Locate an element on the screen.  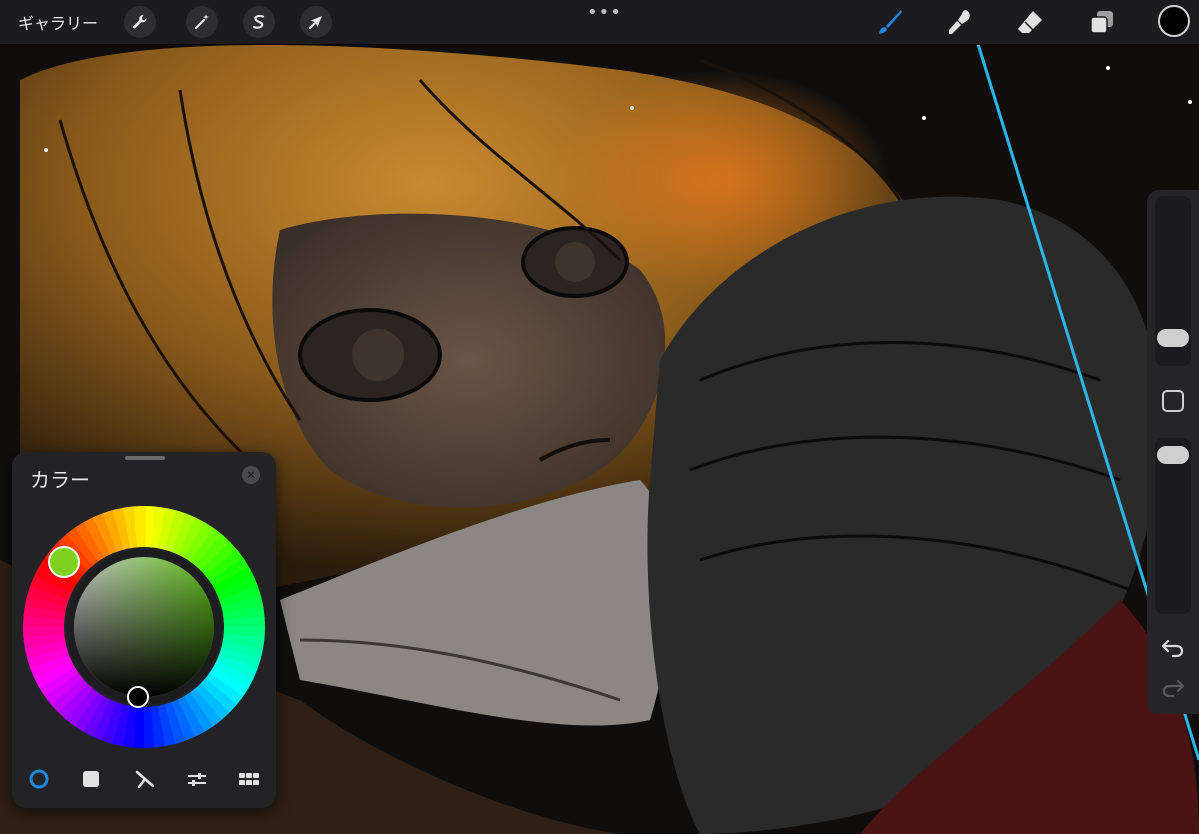
brush-size-slider-thumb is located at coordinates (1173, 337).